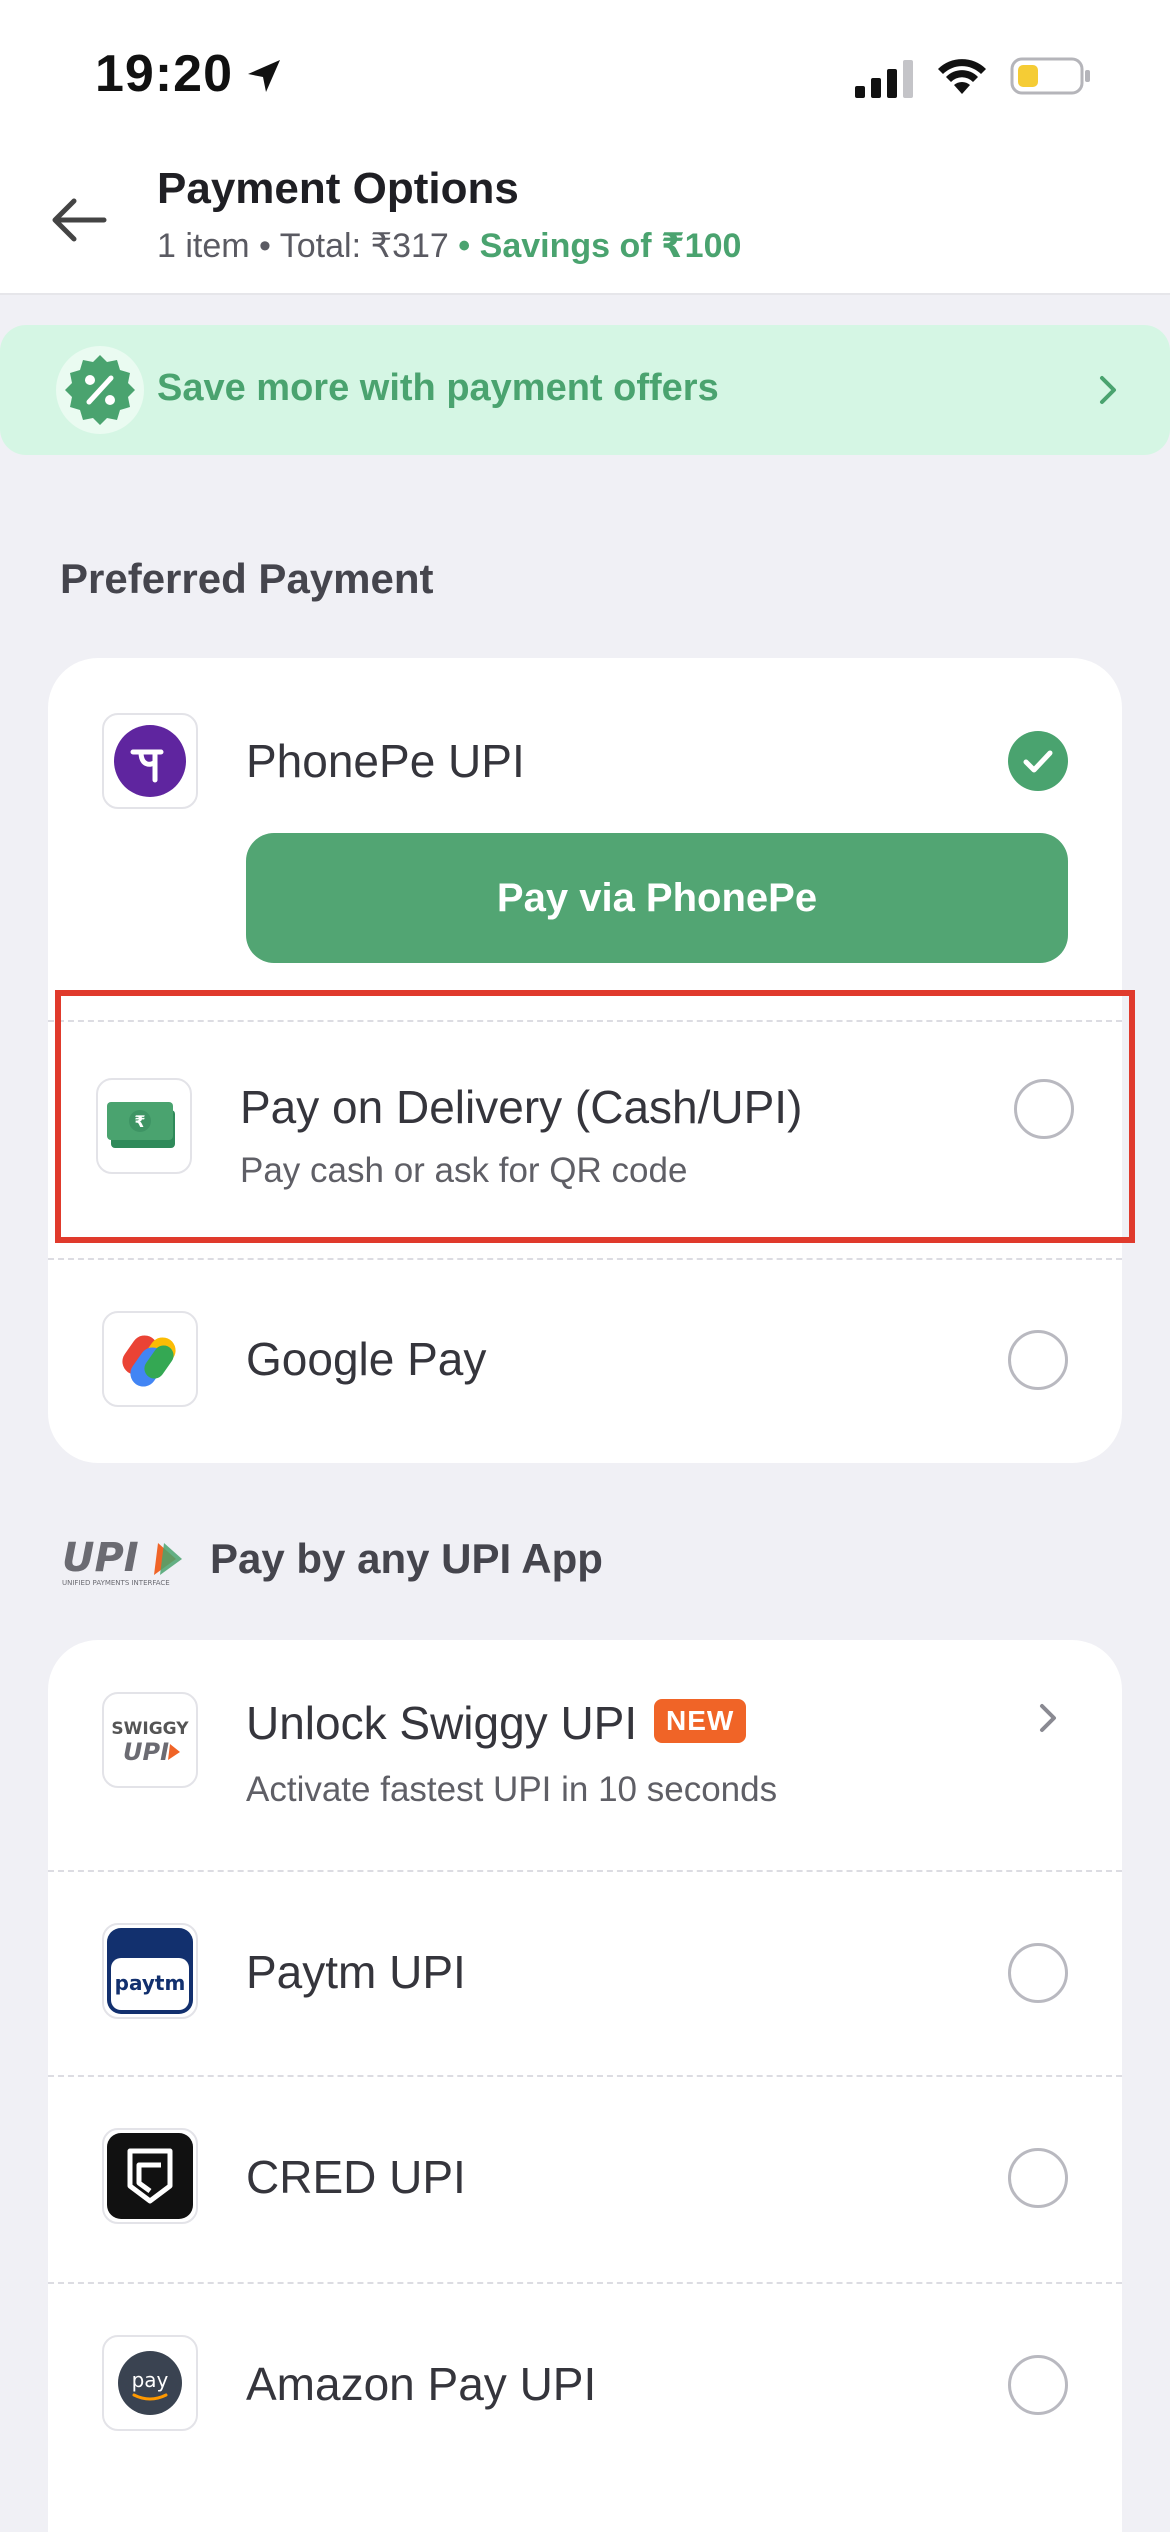  I want to click on paytm-logo: paytm, so click(150, 1971).